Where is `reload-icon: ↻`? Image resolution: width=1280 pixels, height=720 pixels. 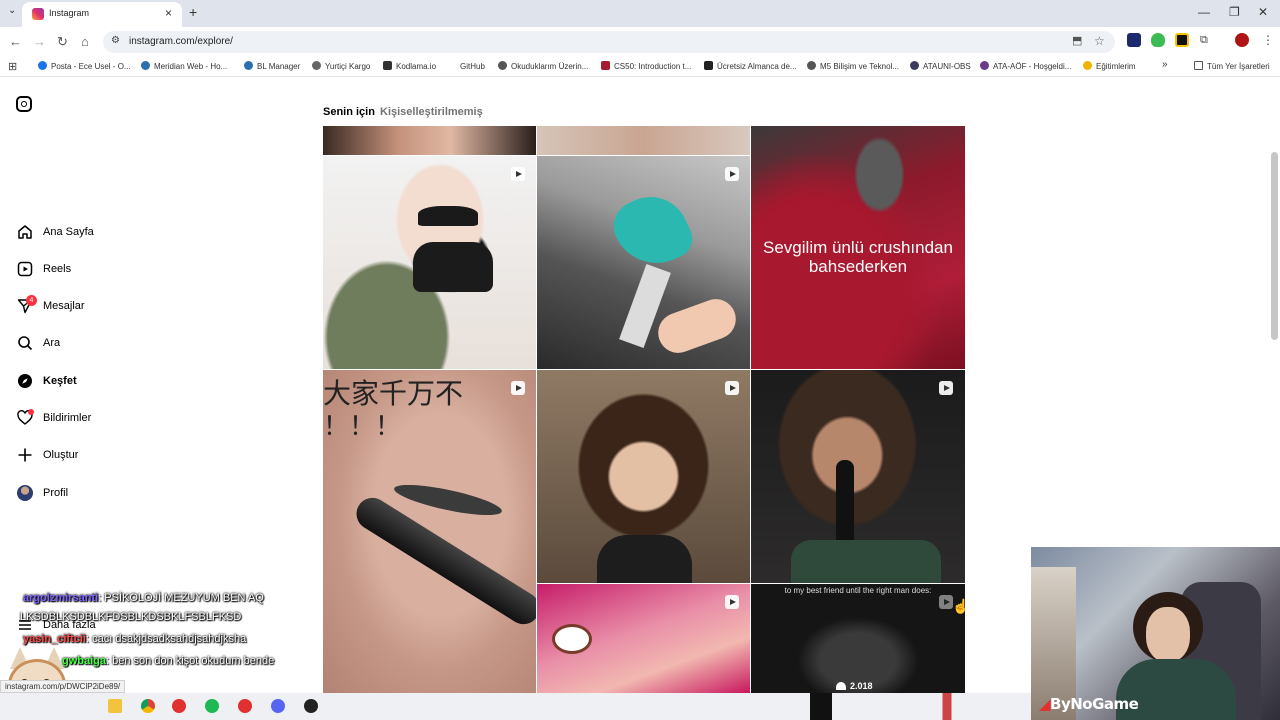
reload-icon: ↻ is located at coordinates (62, 42).